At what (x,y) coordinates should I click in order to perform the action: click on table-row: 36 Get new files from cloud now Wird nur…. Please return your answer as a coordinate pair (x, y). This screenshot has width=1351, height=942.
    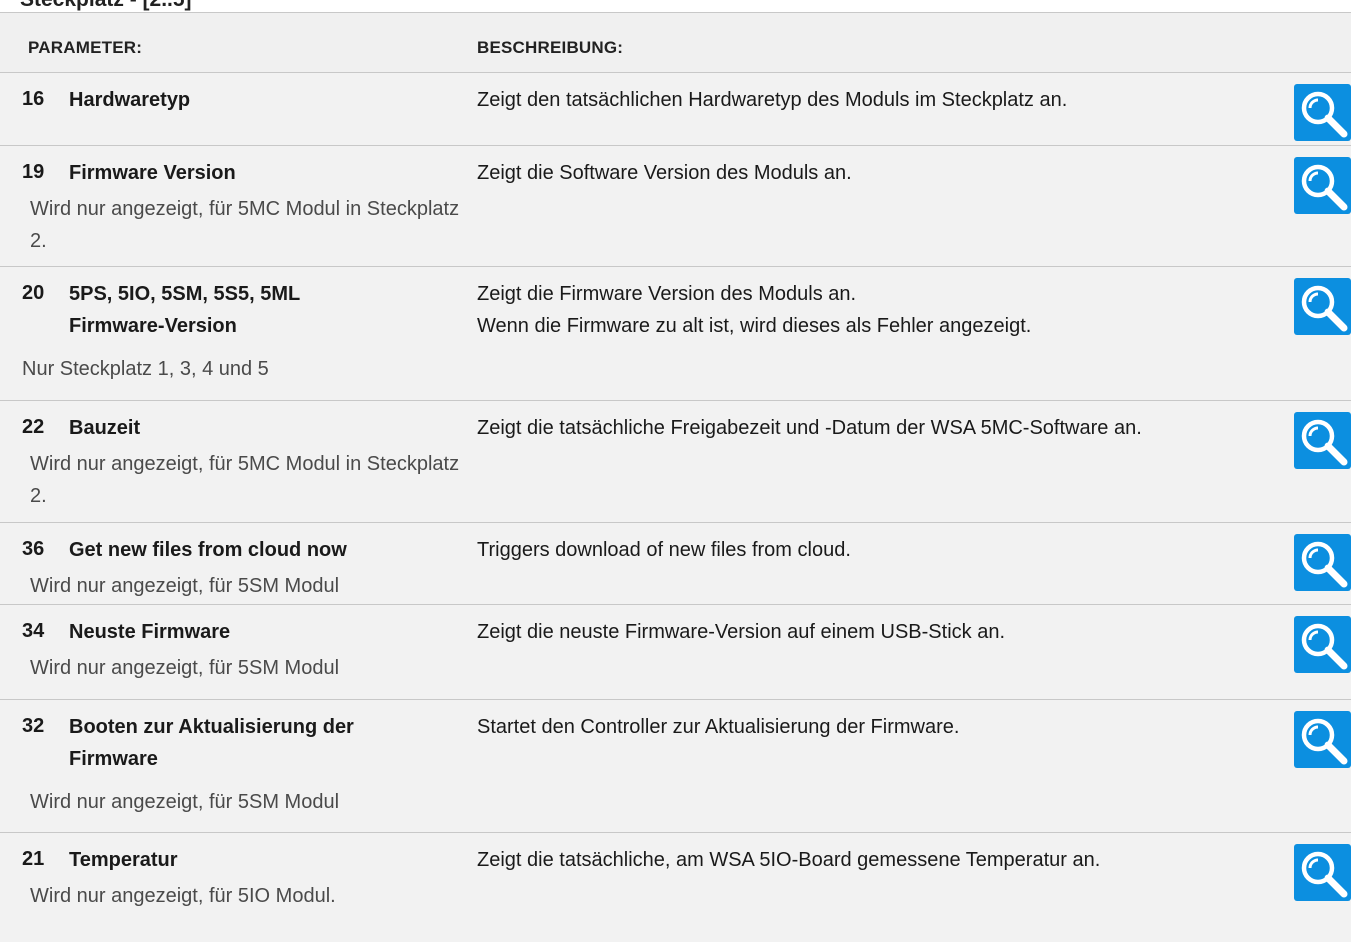
    Looking at the image, I should click on (675, 563).